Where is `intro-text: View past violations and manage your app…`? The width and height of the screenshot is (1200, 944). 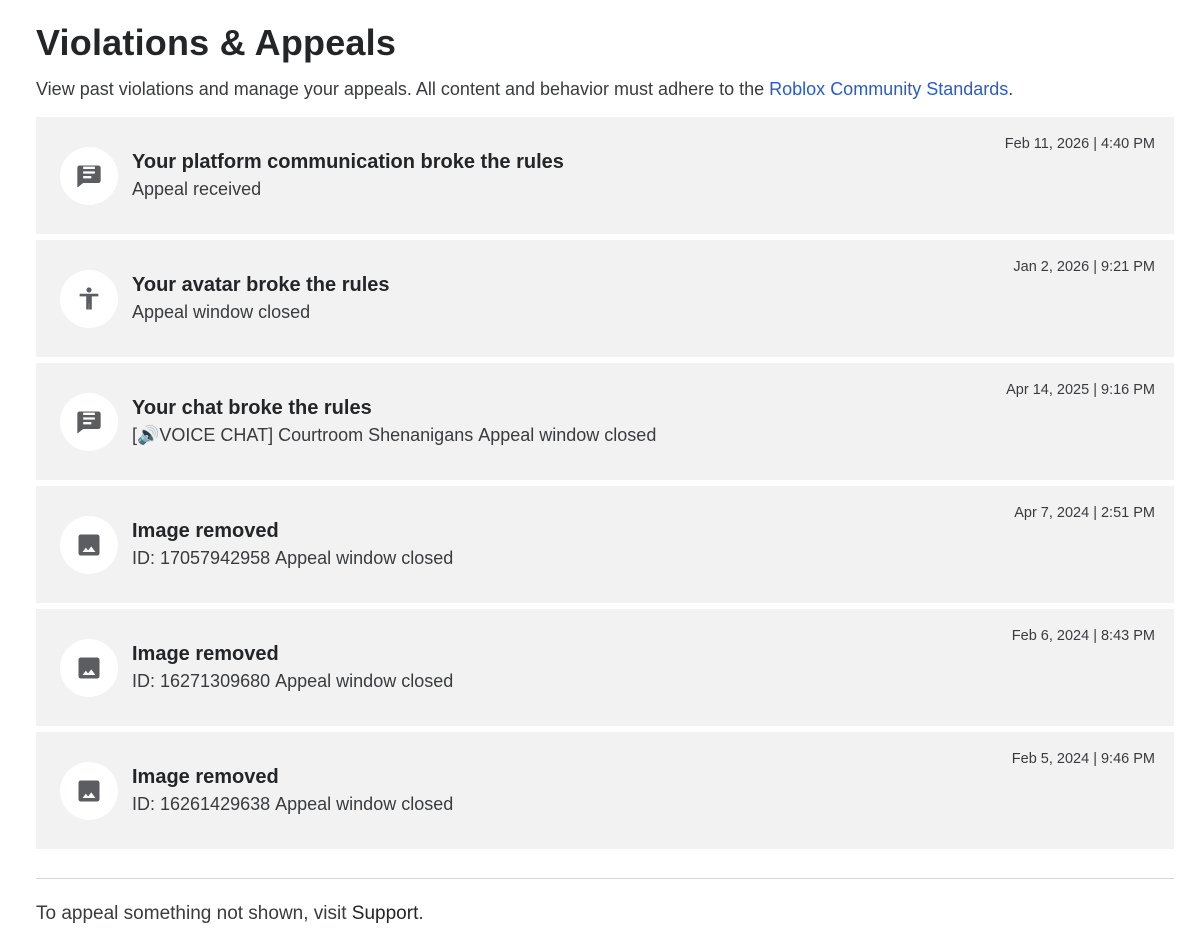 intro-text: View past violations and manage your app… is located at coordinates (400, 89).